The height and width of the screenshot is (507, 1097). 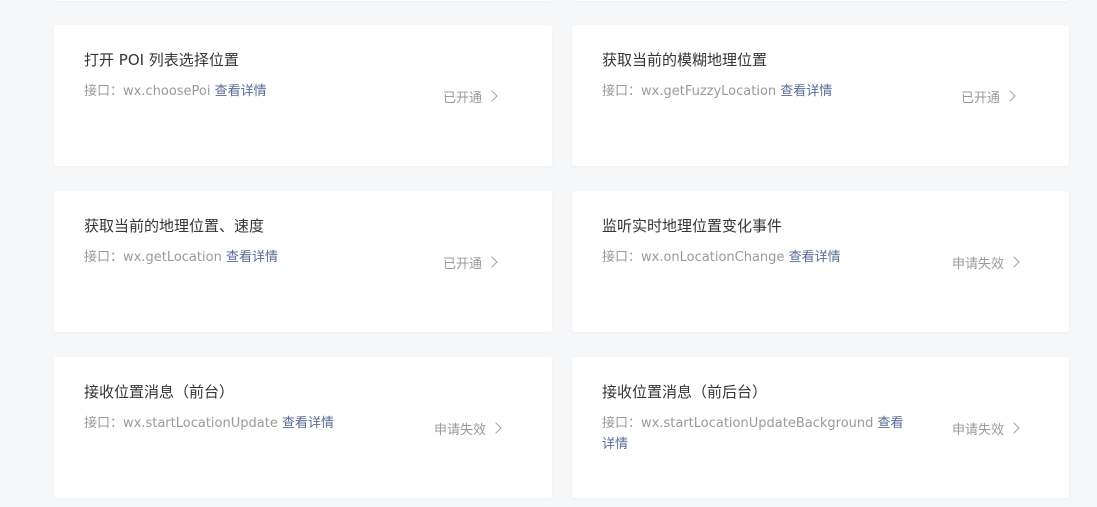 What do you see at coordinates (172, 257) in the screenshot?
I see `api-name: wx.getLocation` at bounding box center [172, 257].